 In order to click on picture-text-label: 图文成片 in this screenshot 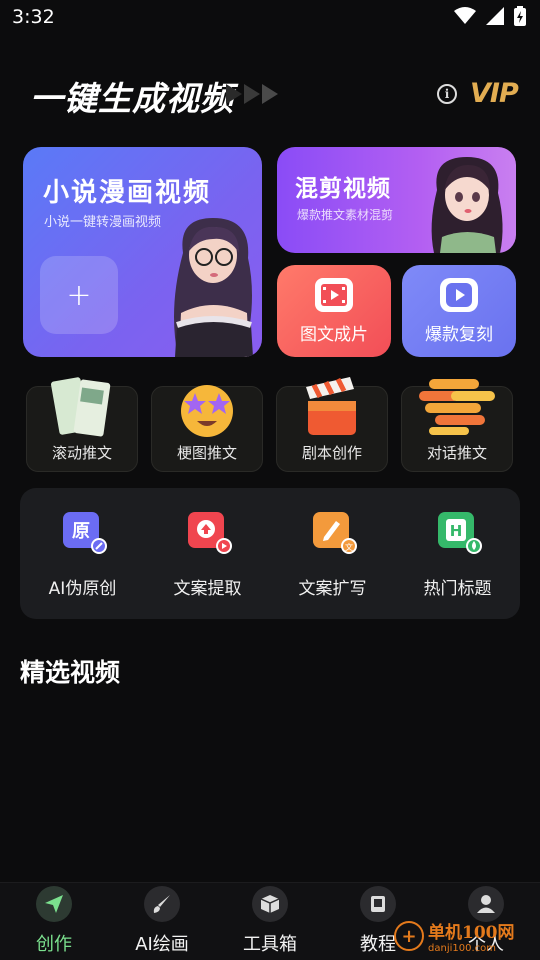, I will do `click(334, 335)`.